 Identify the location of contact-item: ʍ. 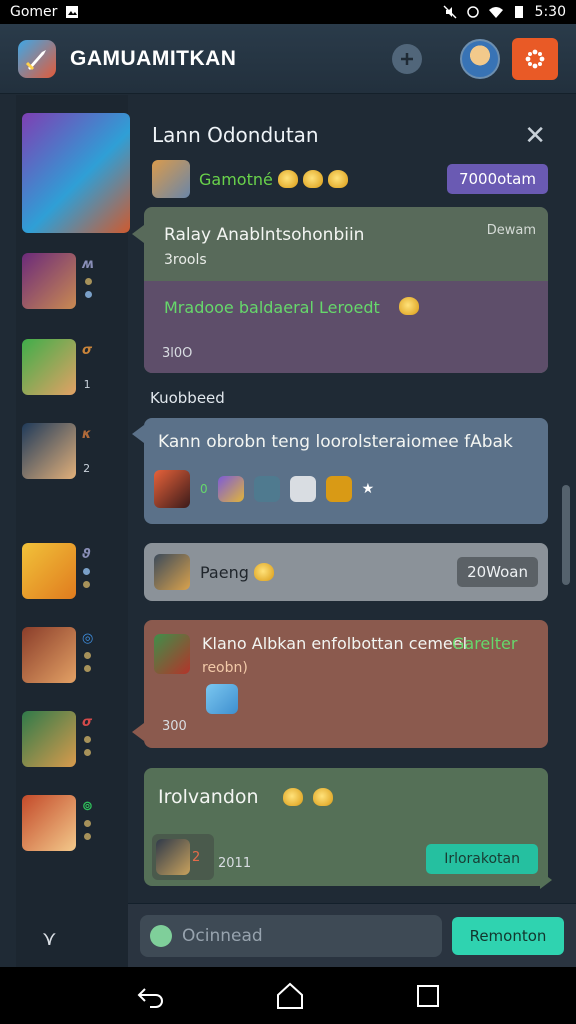
(58, 281).